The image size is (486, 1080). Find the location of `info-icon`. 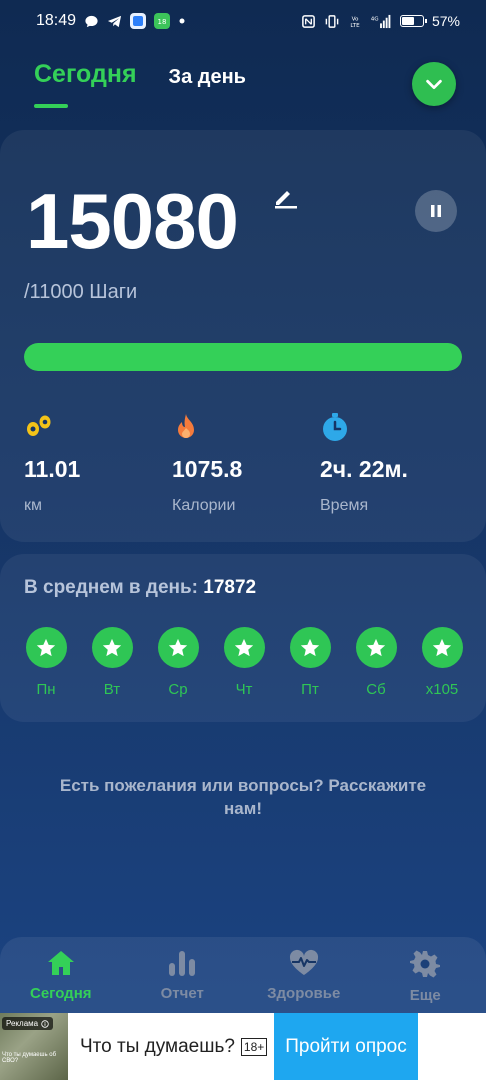

info-icon is located at coordinates (45, 1023).